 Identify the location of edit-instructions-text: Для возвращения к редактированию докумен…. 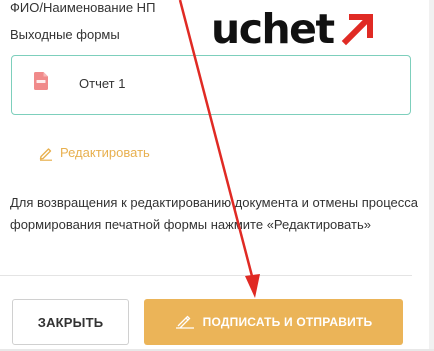
(214, 213).